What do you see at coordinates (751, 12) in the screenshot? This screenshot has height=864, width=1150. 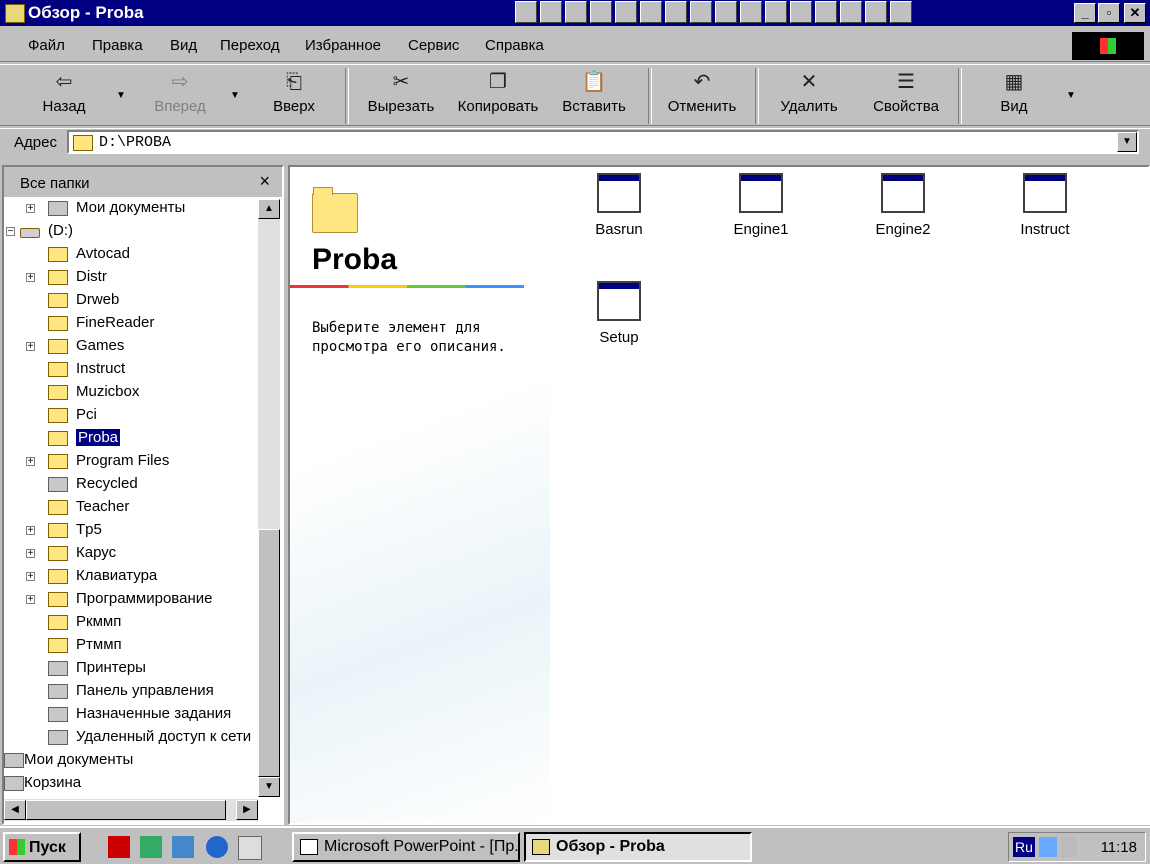 I see `key-icon` at bounding box center [751, 12].